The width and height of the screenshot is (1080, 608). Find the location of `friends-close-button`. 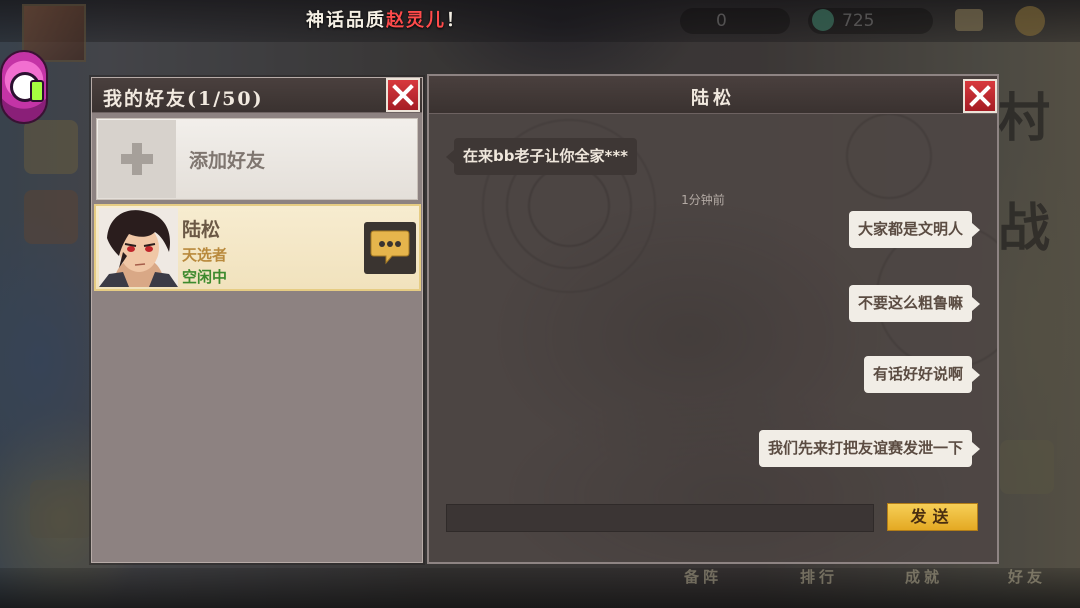

friends-close-button is located at coordinates (403, 95).